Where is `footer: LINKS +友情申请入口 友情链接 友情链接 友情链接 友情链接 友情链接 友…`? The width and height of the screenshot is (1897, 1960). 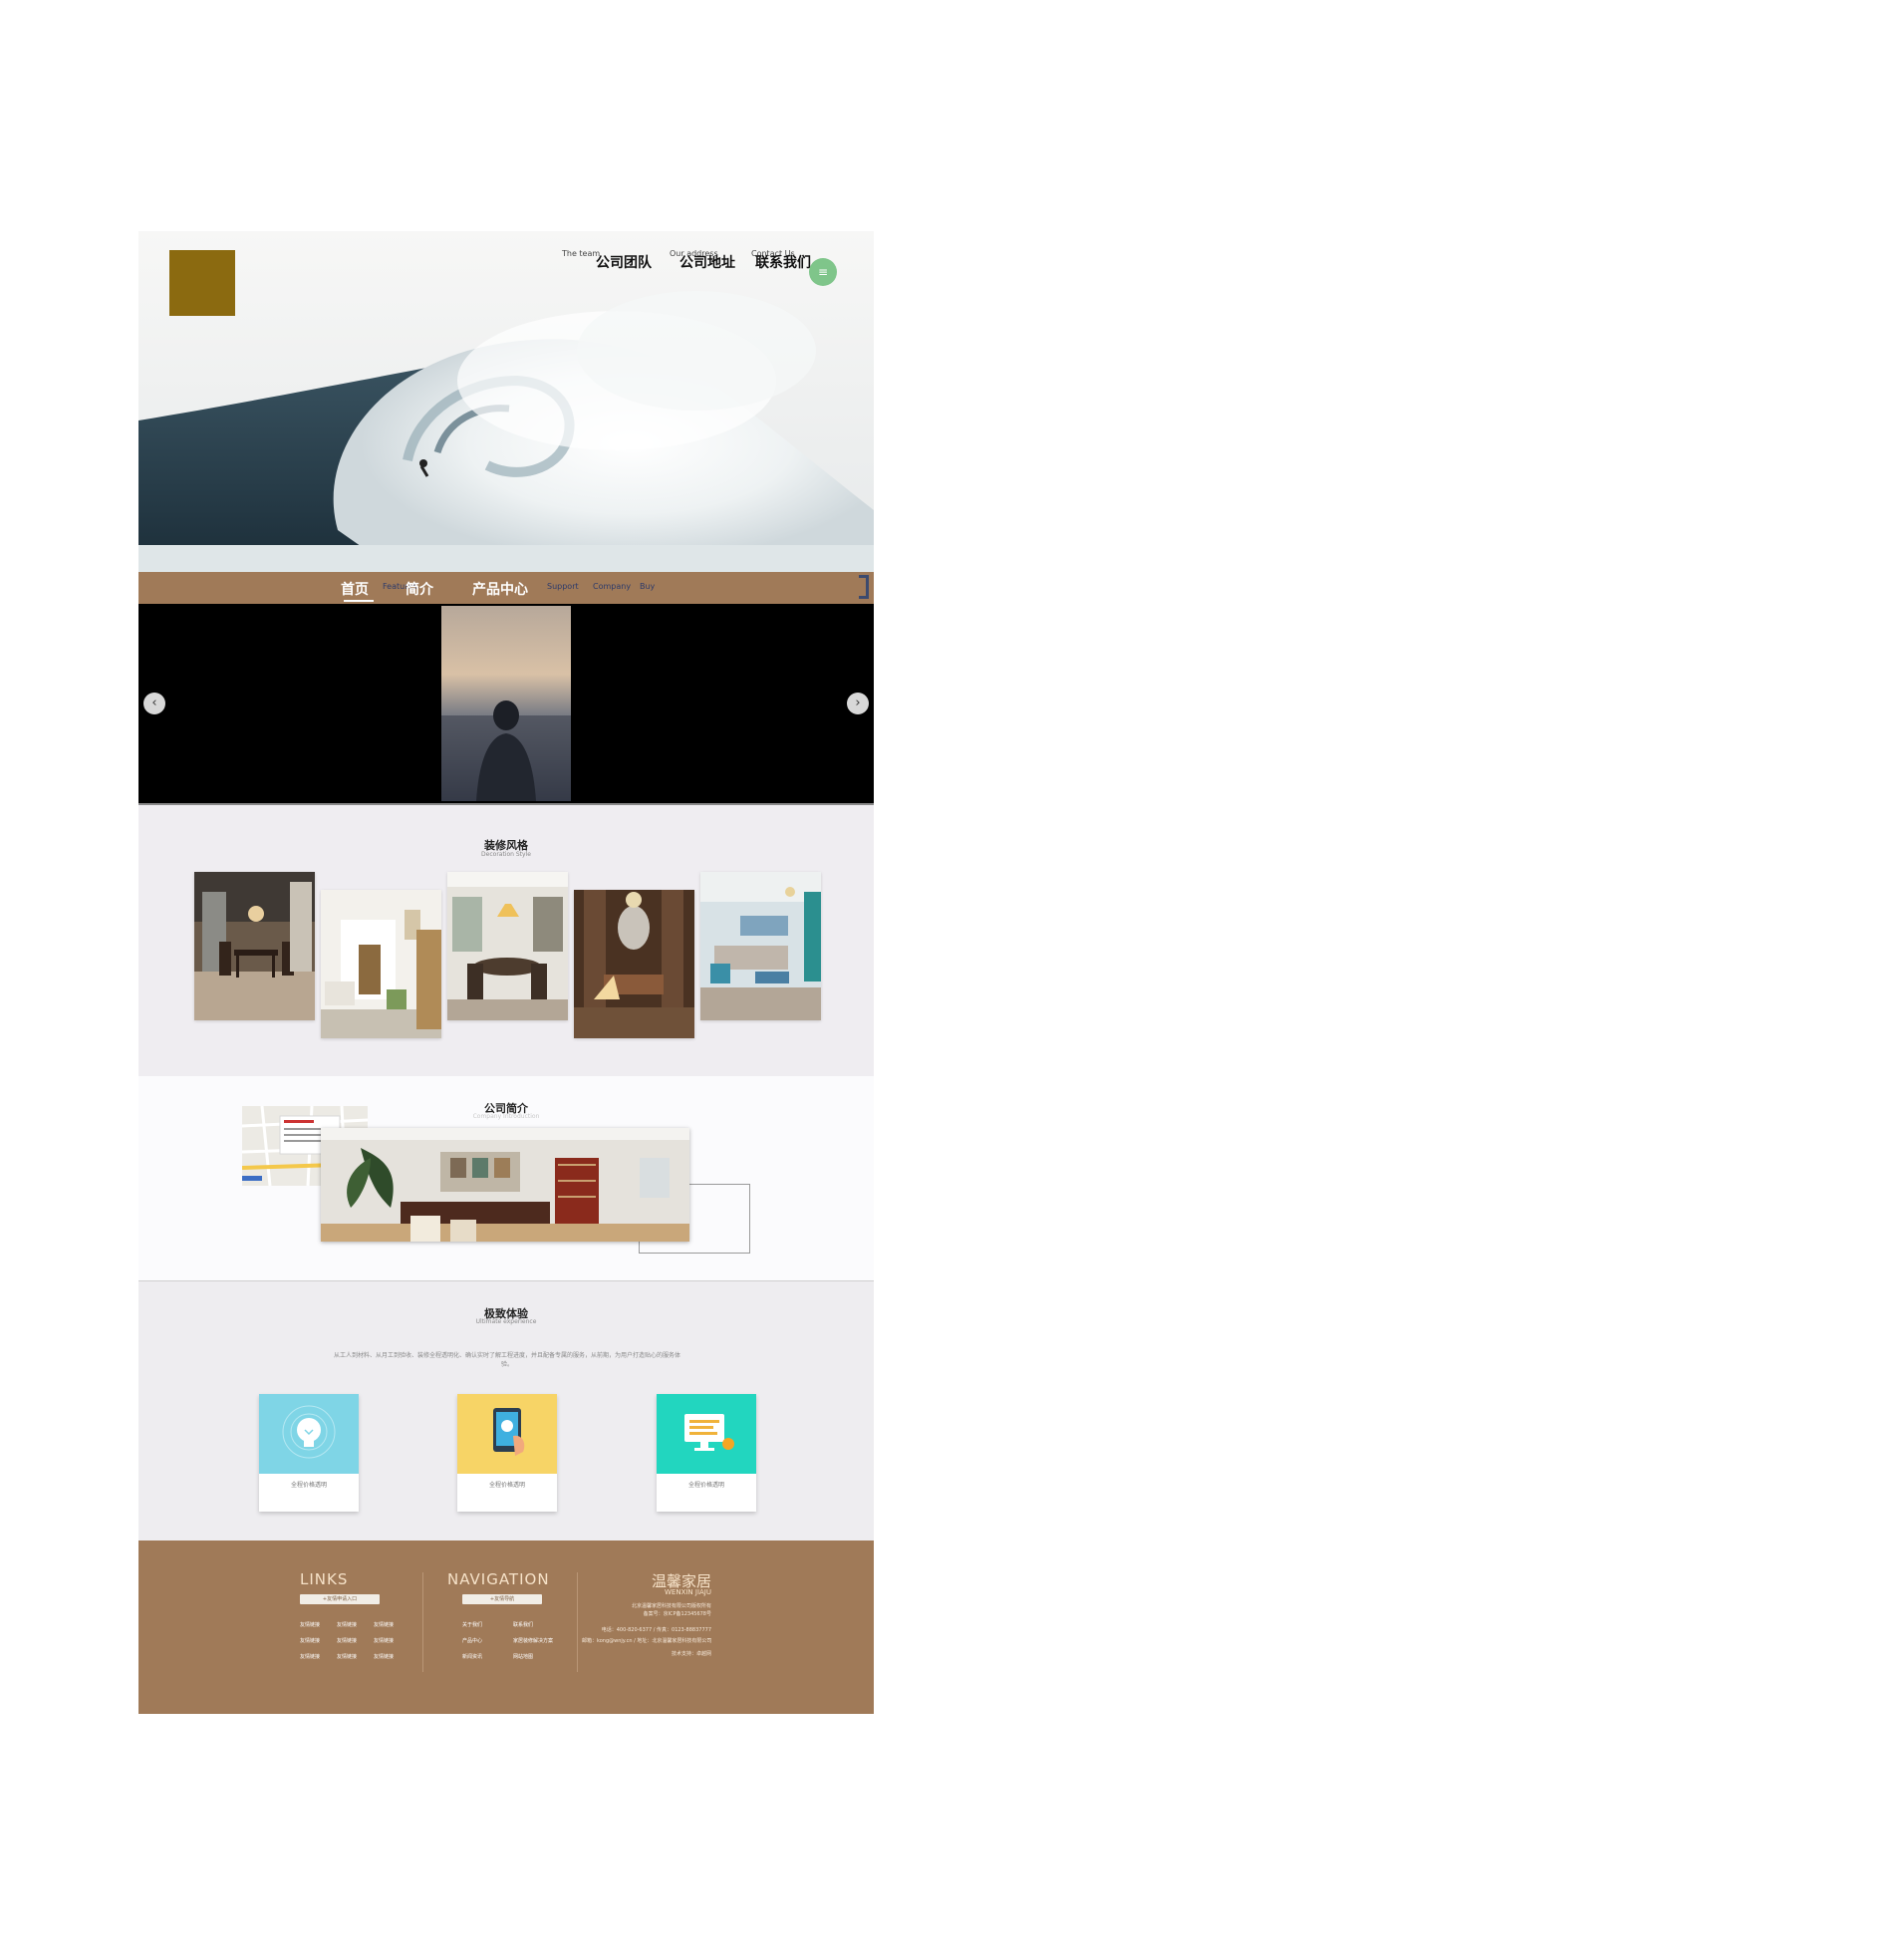
footer: LINKS +友情申请入口 友情链接 友情链接 友情链接 友情链接 友情链接 友… is located at coordinates (506, 1627).